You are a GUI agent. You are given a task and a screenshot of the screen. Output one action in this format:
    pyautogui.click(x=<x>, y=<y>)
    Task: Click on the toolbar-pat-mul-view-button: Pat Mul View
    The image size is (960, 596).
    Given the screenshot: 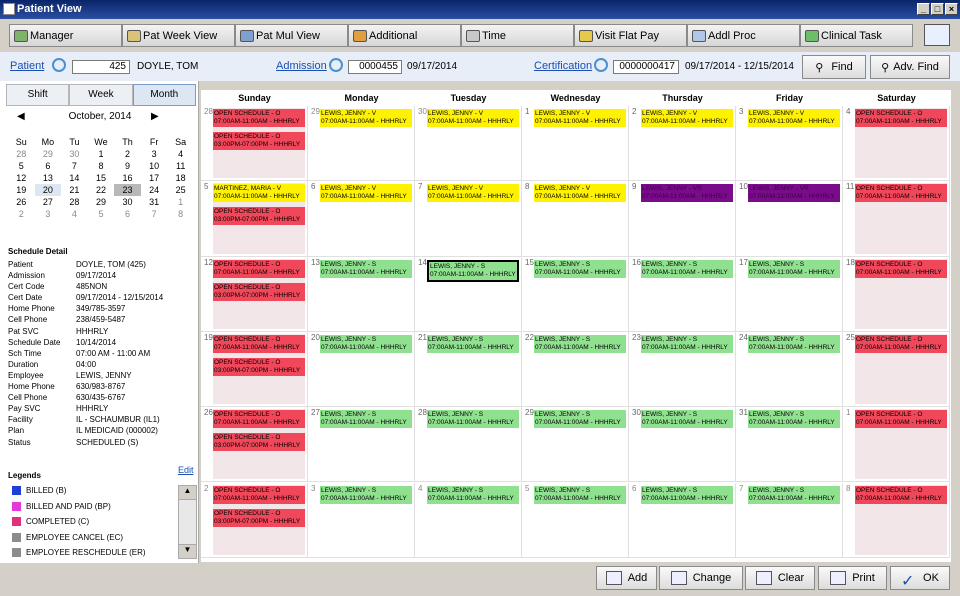 What is the action you would take?
    pyautogui.click(x=291, y=35)
    